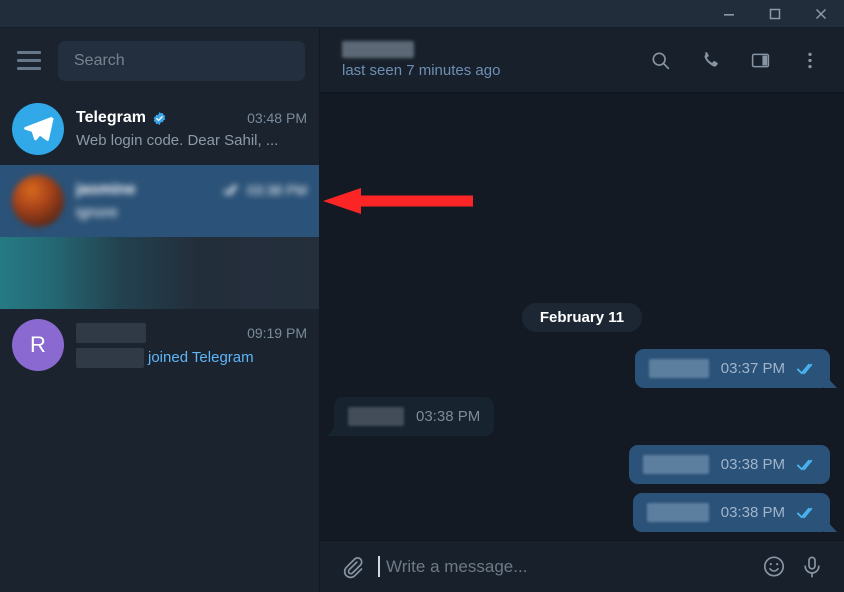 Image resolution: width=844 pixels, height=592 pixels. What do you see at coordinates (421, 60) in the screenshot?
I see `chat-header-info: last seen 7 minutes ago` at bounding box center [421, 60].